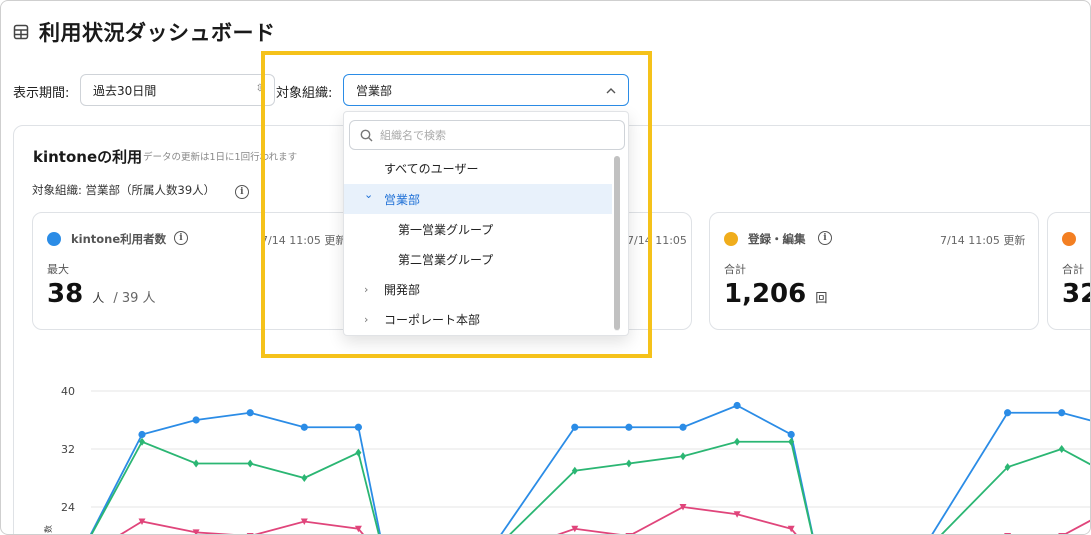  What do you see at coordinates (446, 259) in the screenshot?
I see `org-tree-item-label: 第二営業グループ` at bounding box center [446, 259].